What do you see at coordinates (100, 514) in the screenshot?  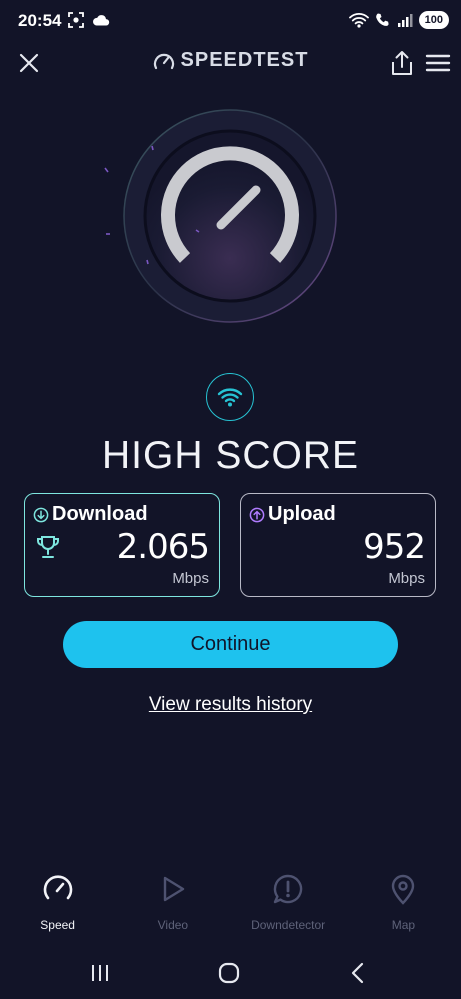 I see `download-label: Download` at bounding box center [100, 514].